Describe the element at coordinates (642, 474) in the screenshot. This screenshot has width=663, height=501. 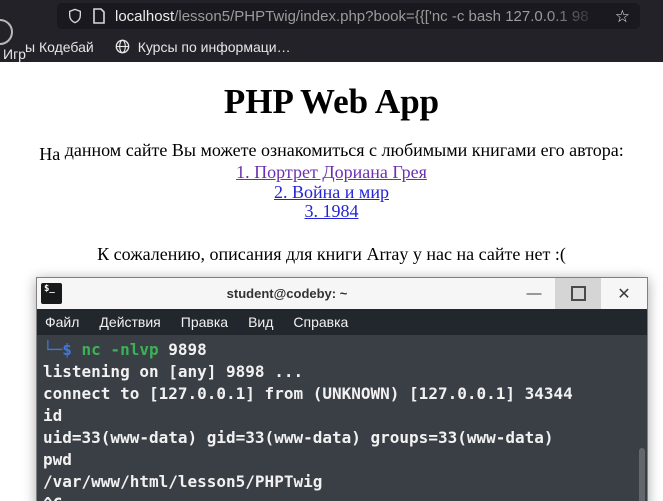
I see `terminal-scrollbar-thumb` at that location.